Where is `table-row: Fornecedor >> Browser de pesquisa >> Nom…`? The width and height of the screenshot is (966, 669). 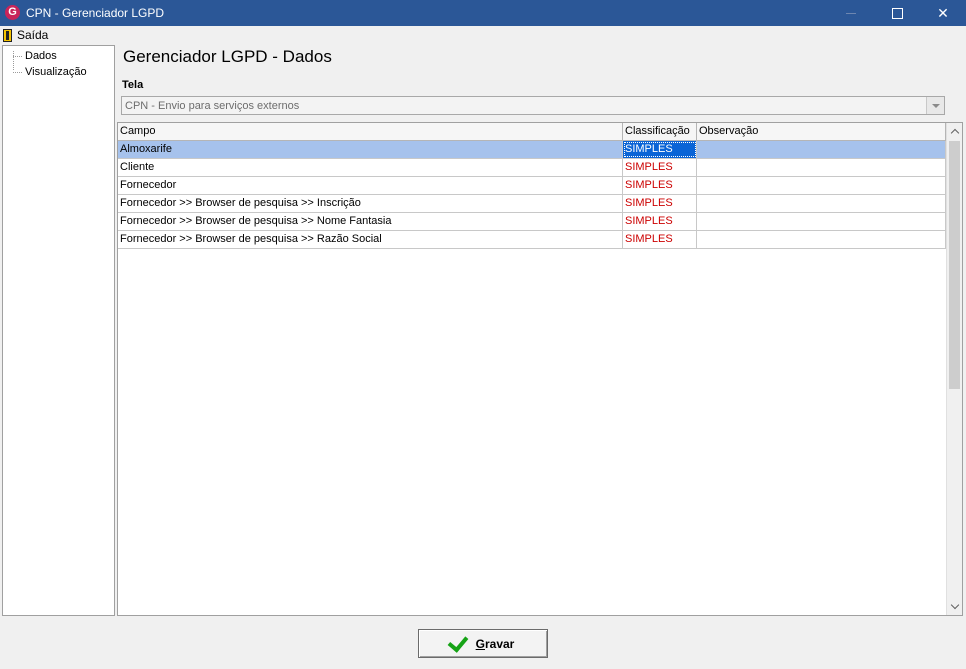 table-row: Fornecedor >> Browser de pesquisa >> Nom… is located at coordinates (532, 222).